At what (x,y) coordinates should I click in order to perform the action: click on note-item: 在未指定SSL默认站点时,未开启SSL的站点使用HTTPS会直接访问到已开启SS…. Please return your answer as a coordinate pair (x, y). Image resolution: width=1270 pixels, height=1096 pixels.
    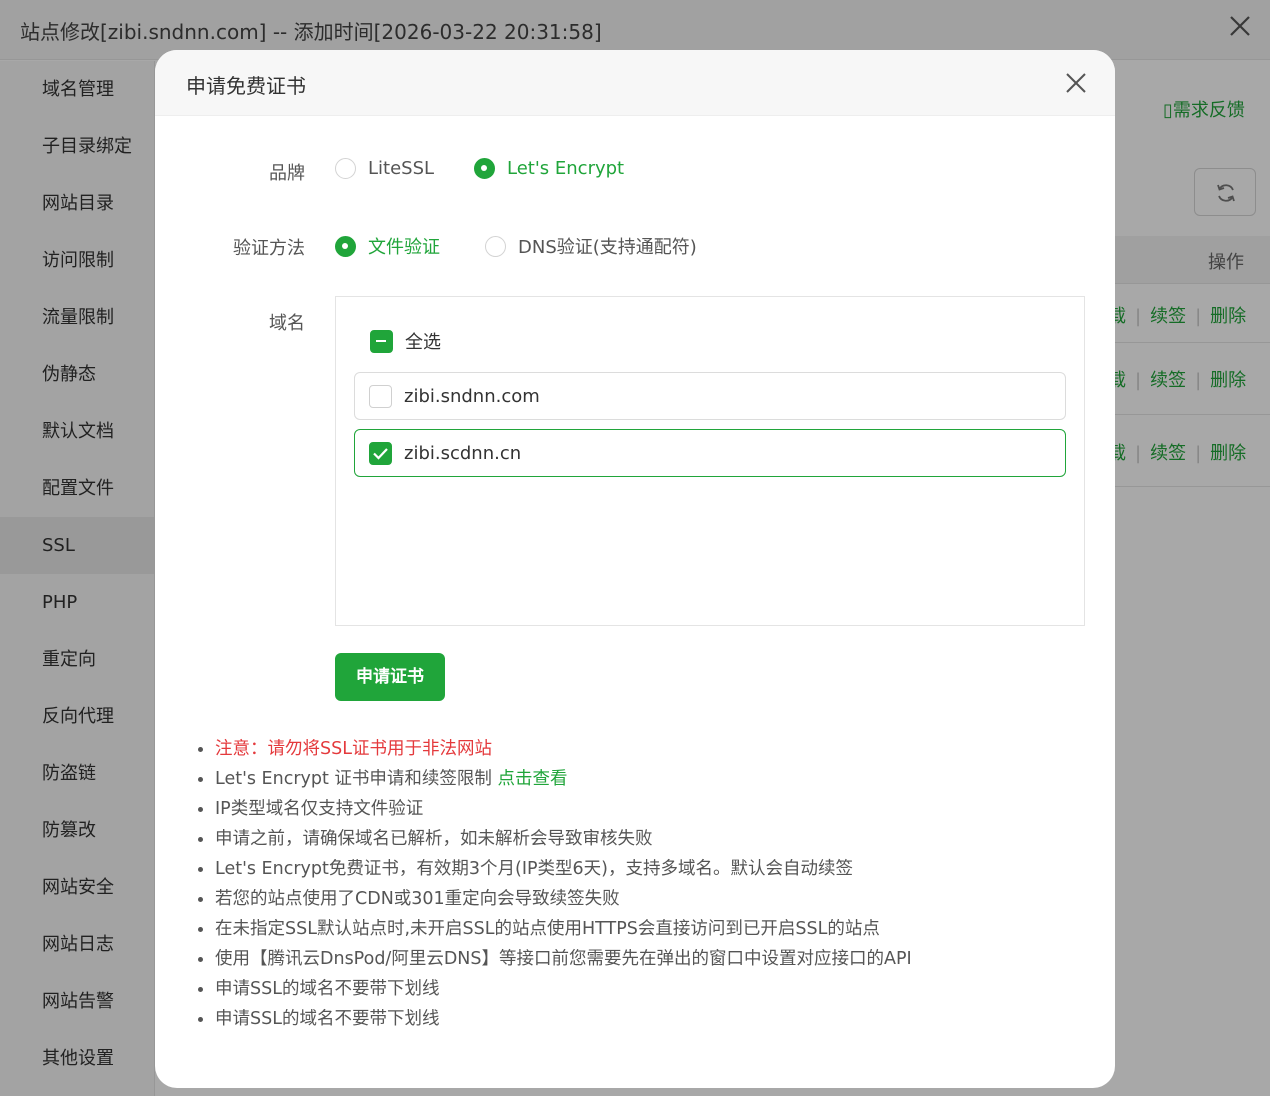
    Looking at the image, I should click on (646, 929).